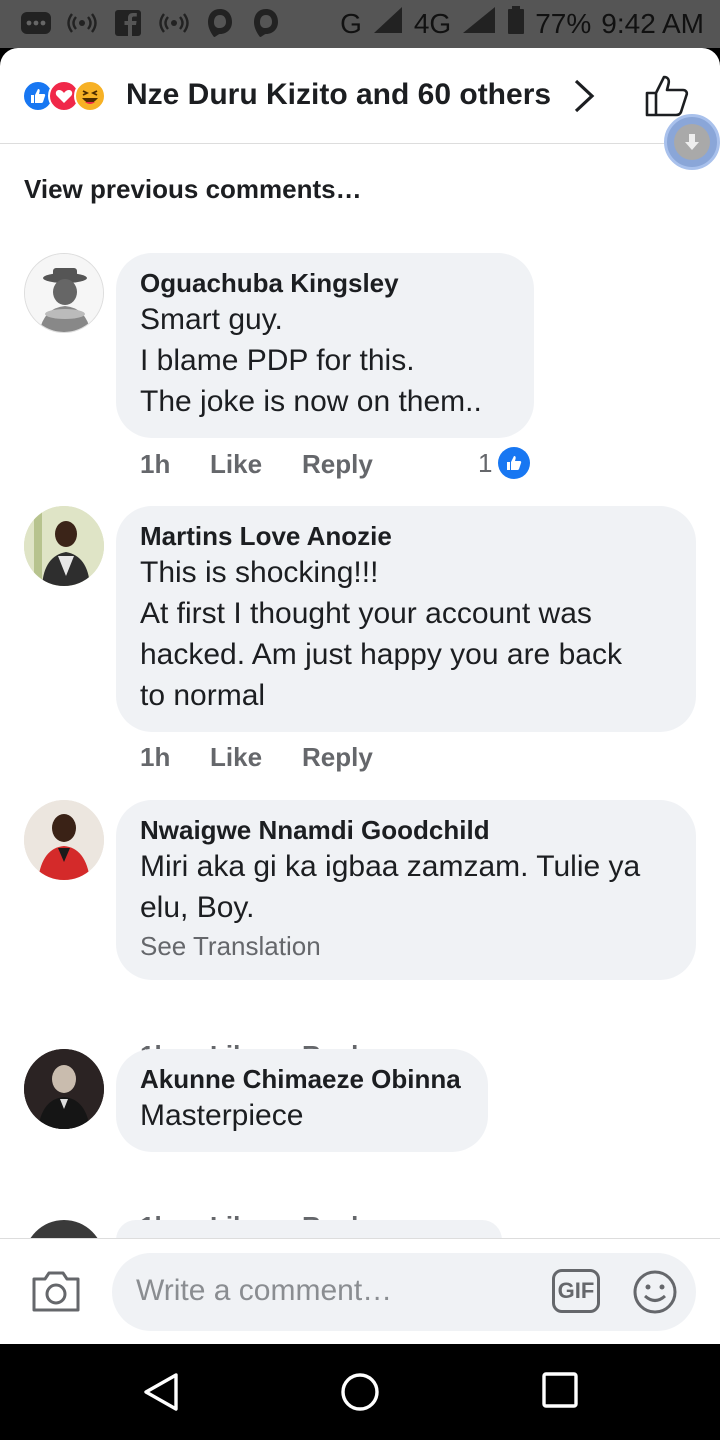 The image size is (720, 1440). Describe the element at coordinates (560, 1392) in the screenshot. I see `recents-icon` at that location.